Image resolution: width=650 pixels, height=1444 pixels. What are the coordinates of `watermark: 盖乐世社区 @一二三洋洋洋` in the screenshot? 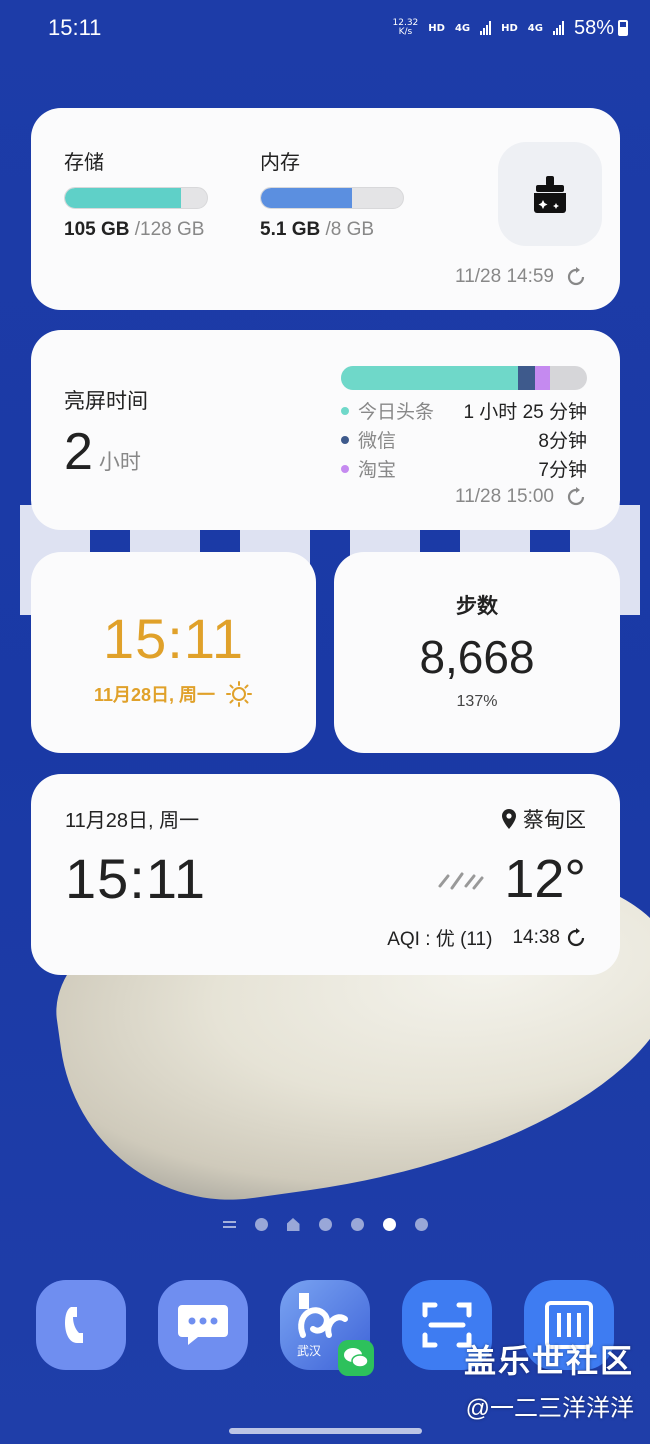 It's located at (549, 1379).